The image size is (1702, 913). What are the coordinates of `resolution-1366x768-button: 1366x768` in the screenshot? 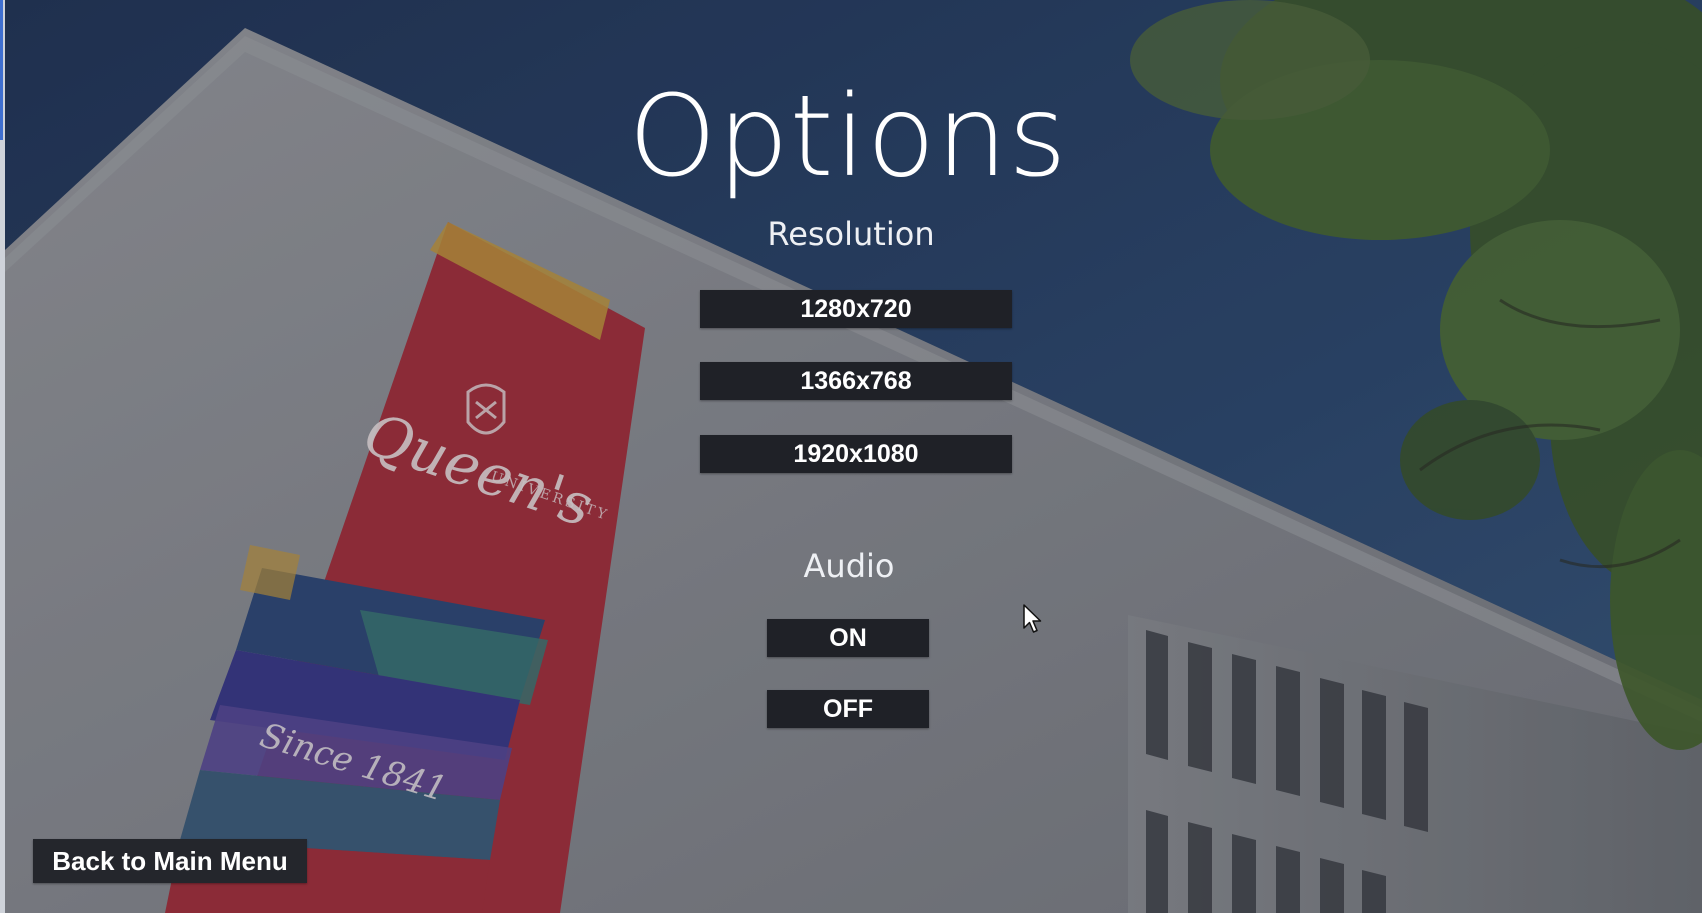 It's located at (856, 381).